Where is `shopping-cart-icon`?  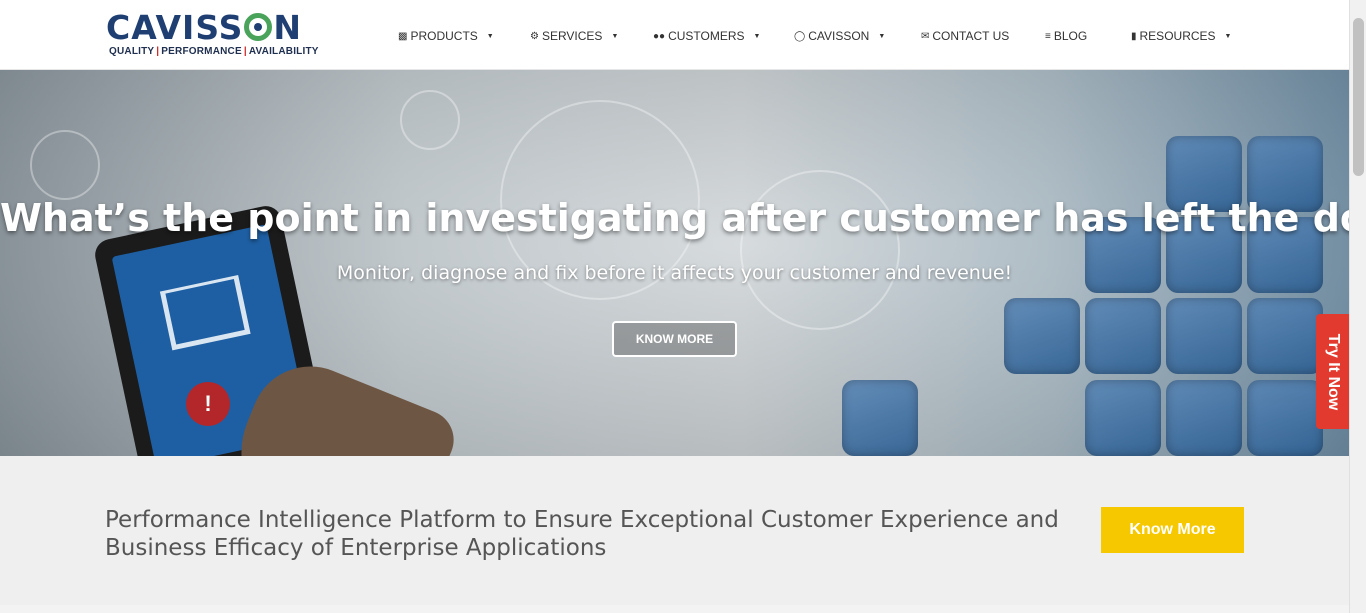 shopping-cart-icon is located at coordinates (205, 313).